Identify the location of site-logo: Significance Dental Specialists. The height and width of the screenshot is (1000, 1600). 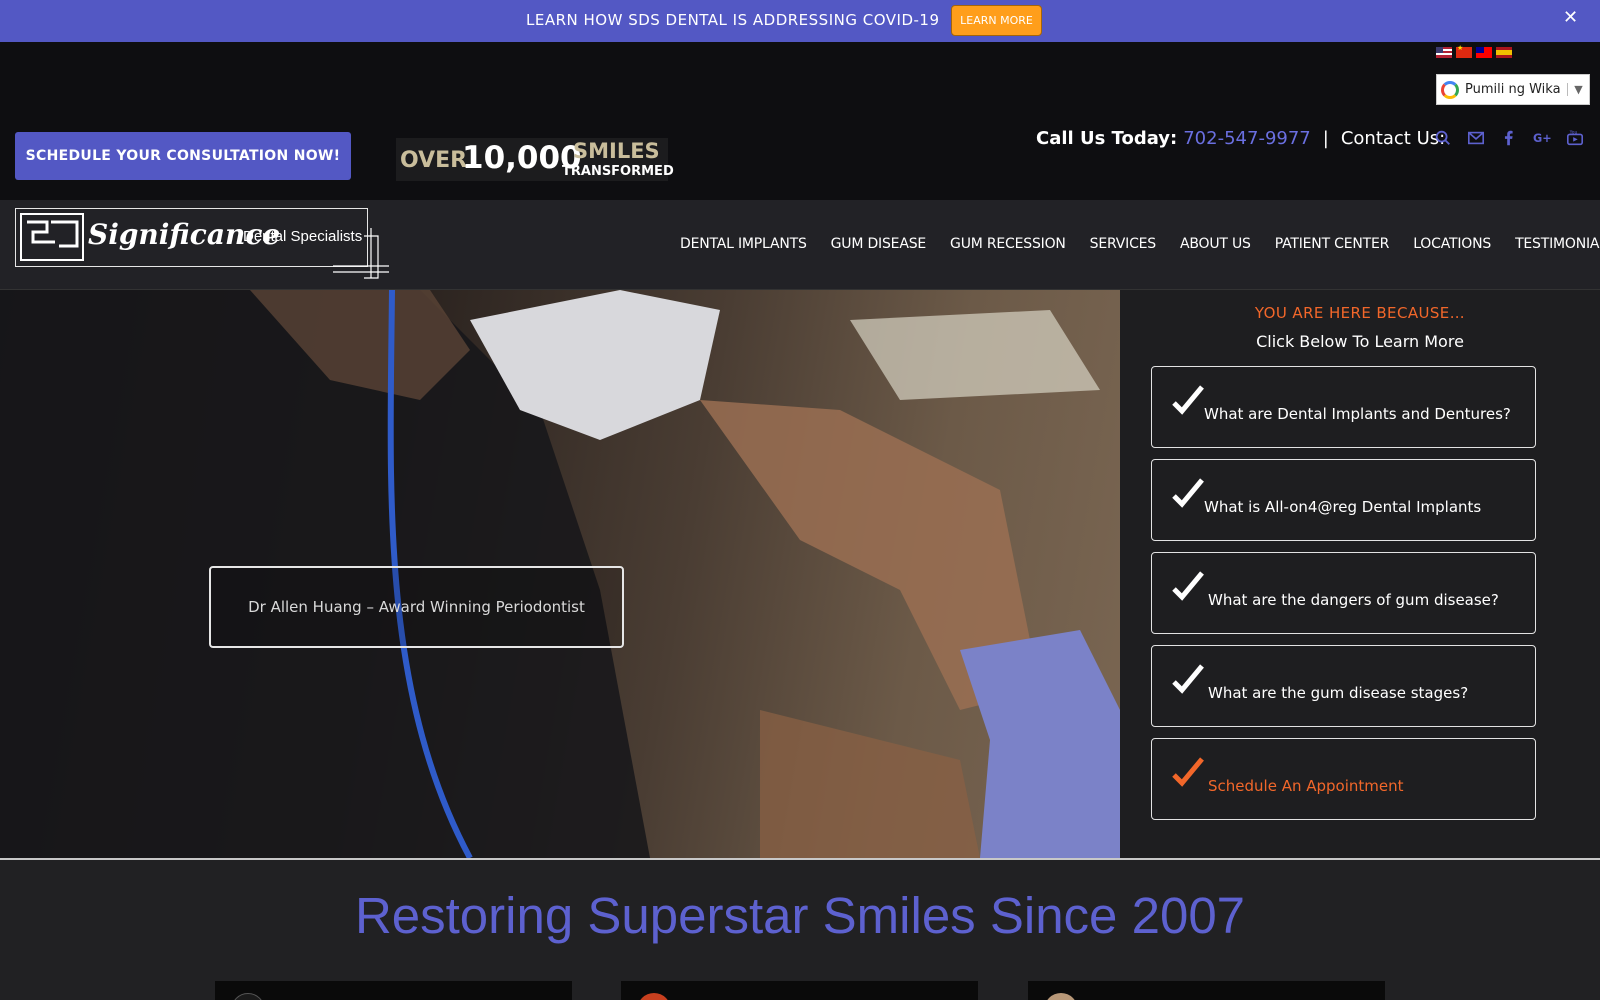
(203, 244).